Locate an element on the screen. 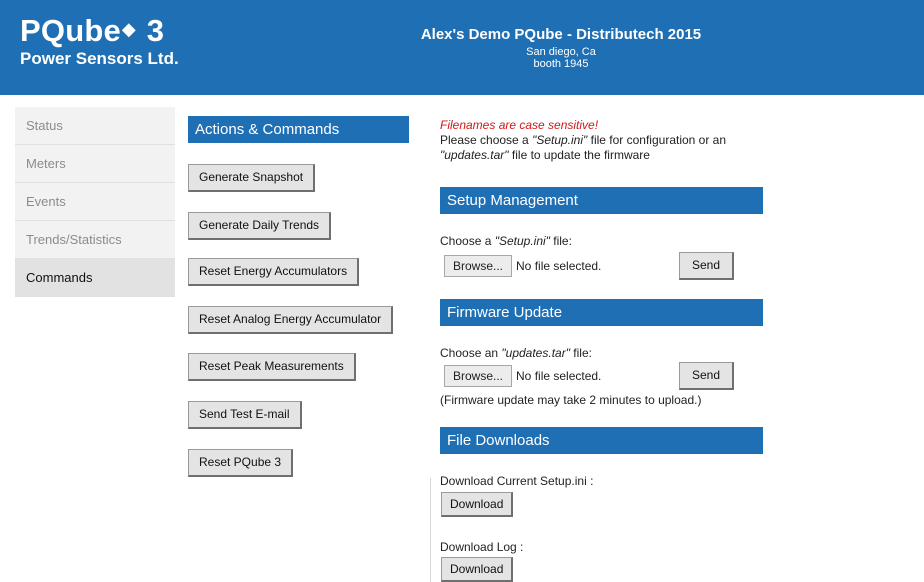 This screenshot has height=582, width=924. firmware-choose-filename: "updates.tar" is located at coordinates (535, 353).